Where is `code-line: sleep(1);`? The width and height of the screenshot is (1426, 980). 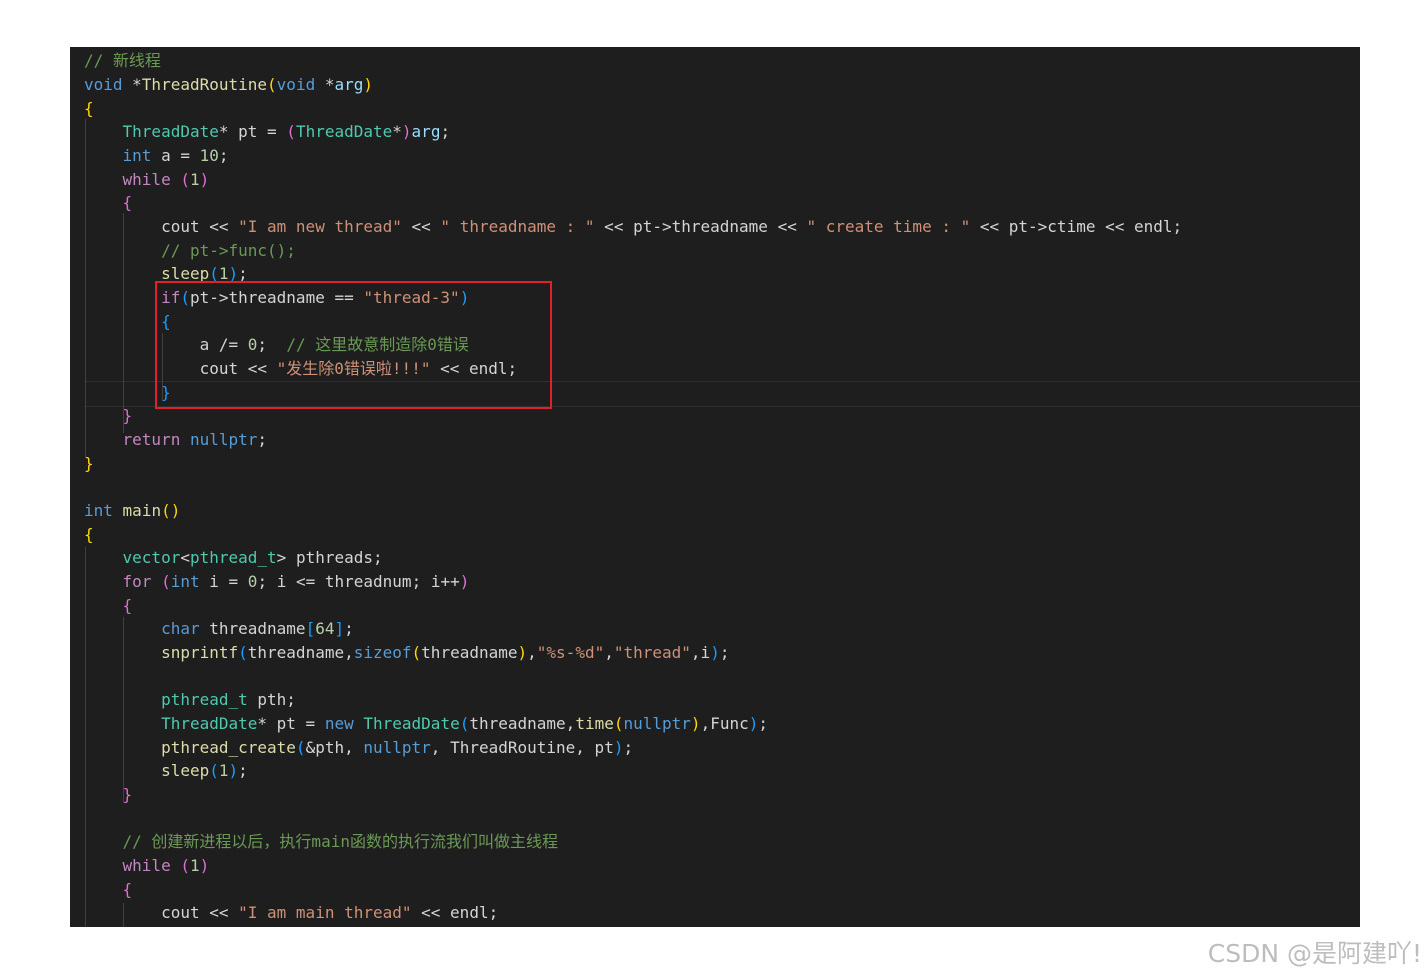 code-line: sleep(1); is located at coordinates (166, 771).